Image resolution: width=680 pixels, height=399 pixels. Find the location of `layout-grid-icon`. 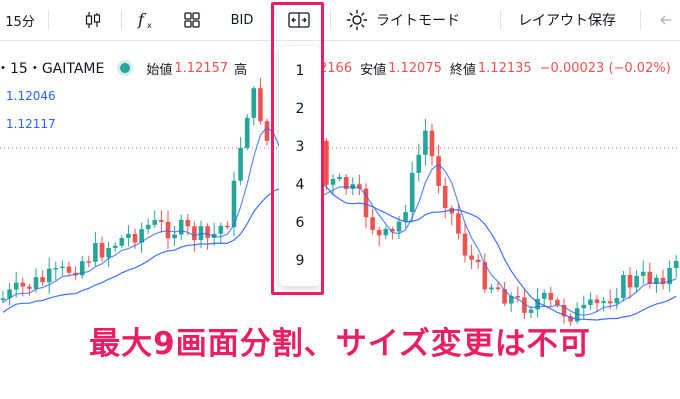

layout-grid-icon is located at coordinates (192, 20).